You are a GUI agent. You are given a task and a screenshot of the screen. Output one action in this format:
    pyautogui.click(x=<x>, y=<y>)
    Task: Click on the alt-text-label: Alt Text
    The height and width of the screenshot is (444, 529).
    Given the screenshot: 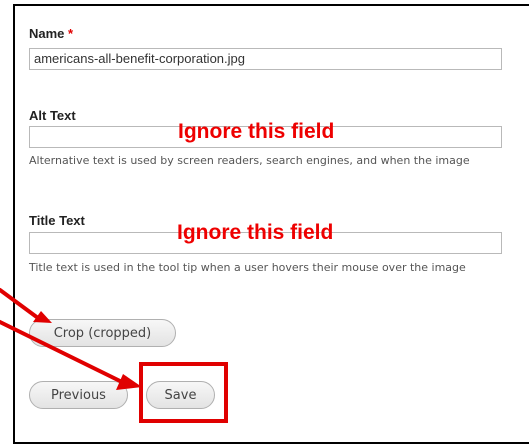 What is the action you would take?
    pyautogui.click(x=52, y=115)
    